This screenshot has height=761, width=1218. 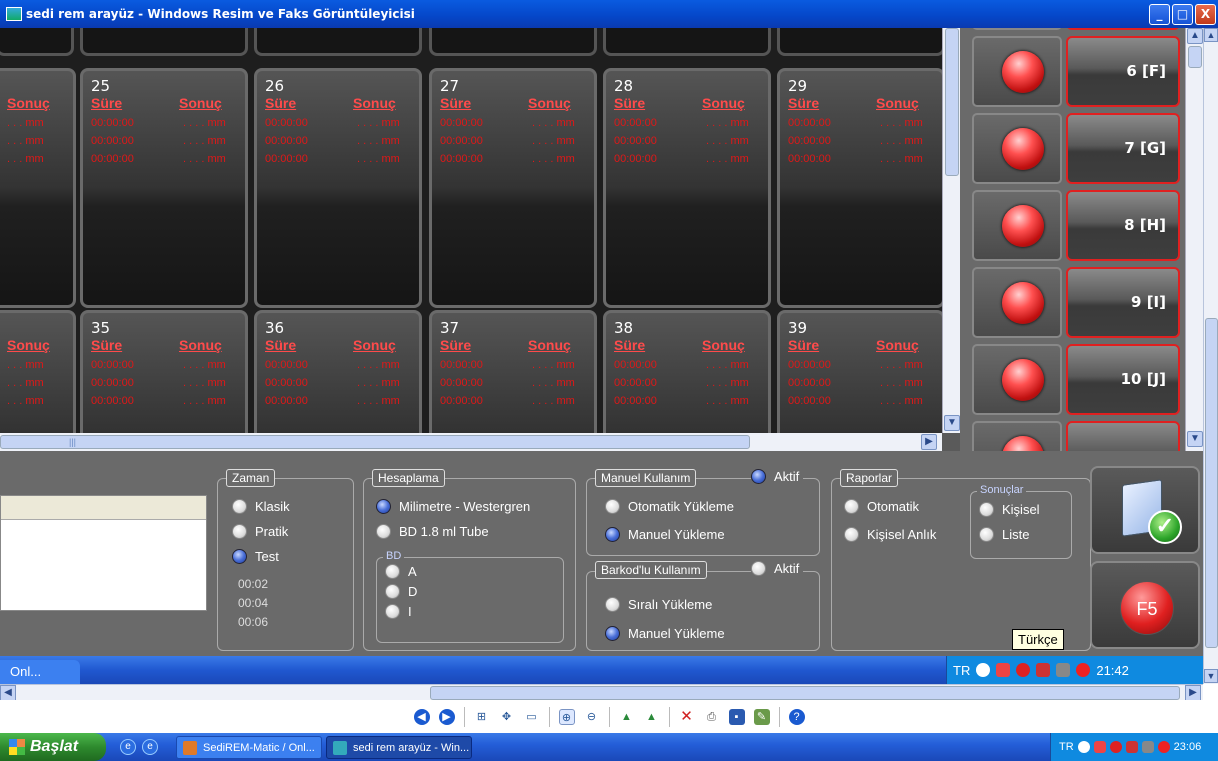 I want to click on viewer-vertical-scrollbar: ▲ ▼, so click(x=1210, y=356).